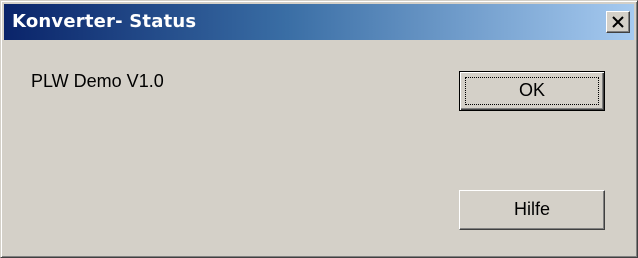 This screenshot has width=638, height=258. I want to click on help-button-label: Hilfe, so click(531, 209).